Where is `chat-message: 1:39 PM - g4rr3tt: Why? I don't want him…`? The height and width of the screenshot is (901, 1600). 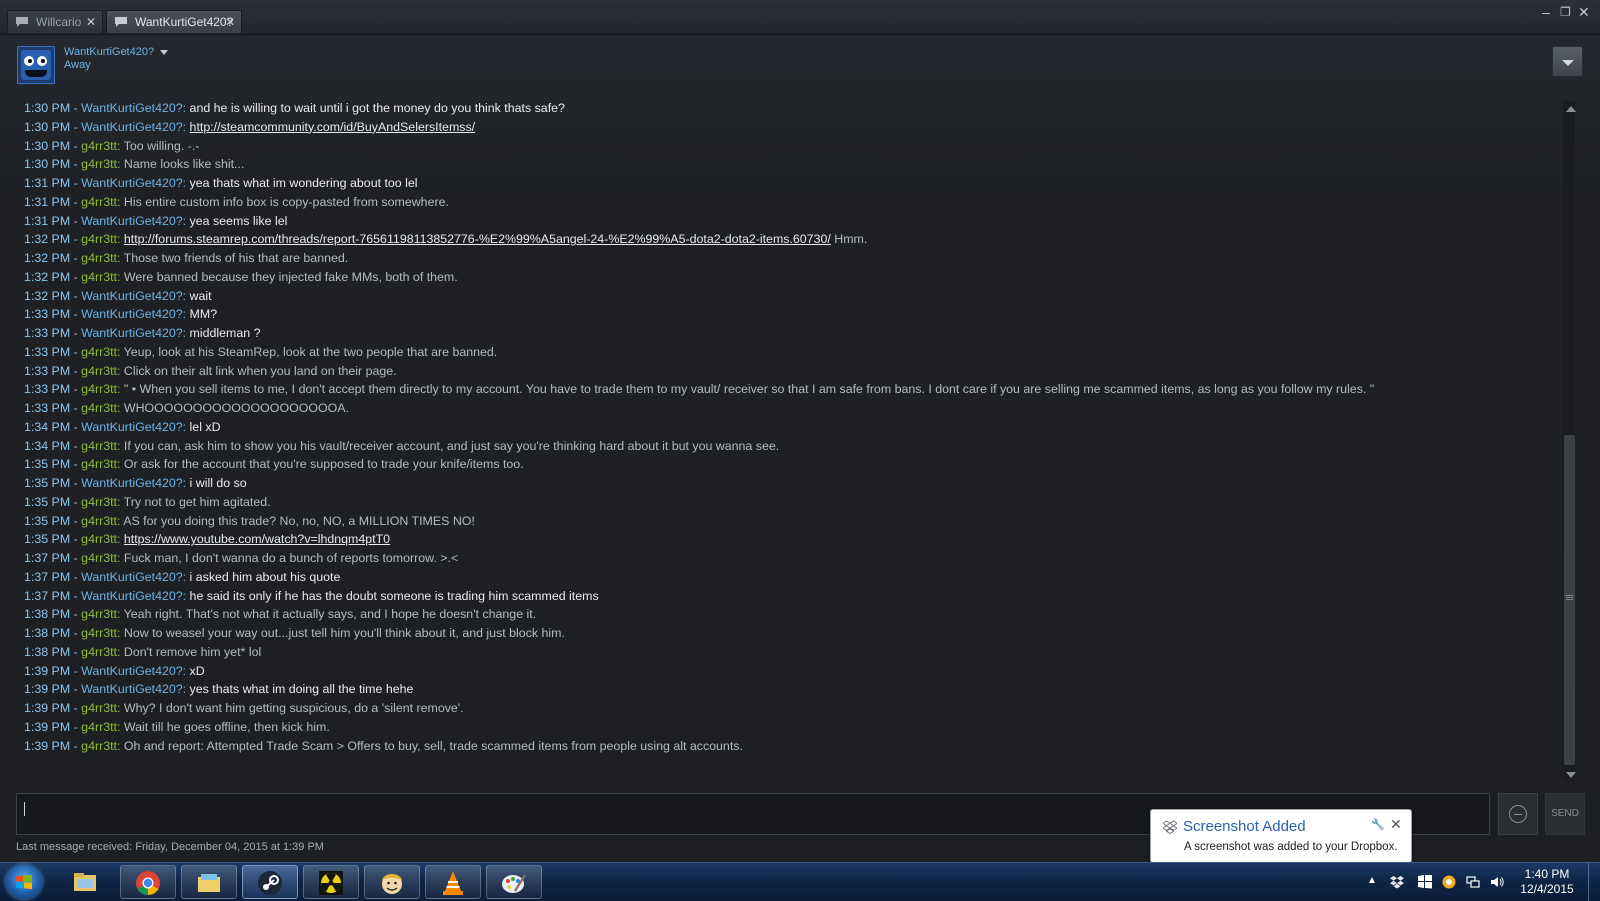 chat-message: 1:39 PM - g4rr3tt: Why? I don't want him… is located at coordinates (244, 708).